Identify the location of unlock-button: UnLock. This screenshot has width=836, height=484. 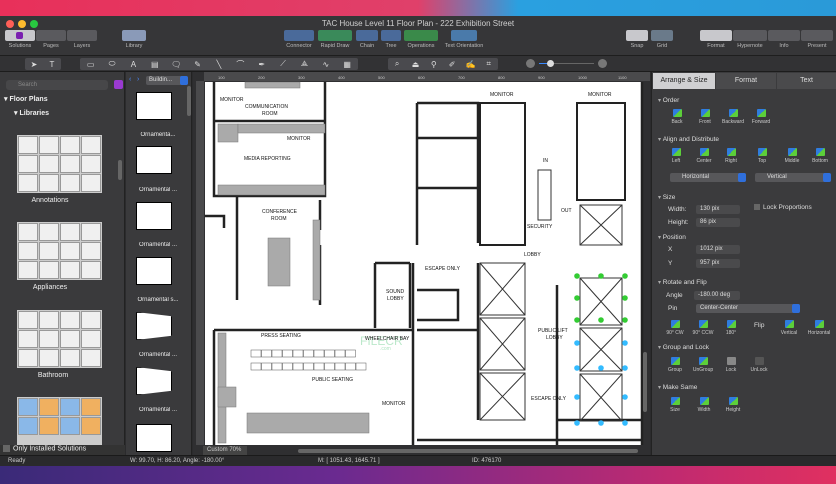
(759, 365).